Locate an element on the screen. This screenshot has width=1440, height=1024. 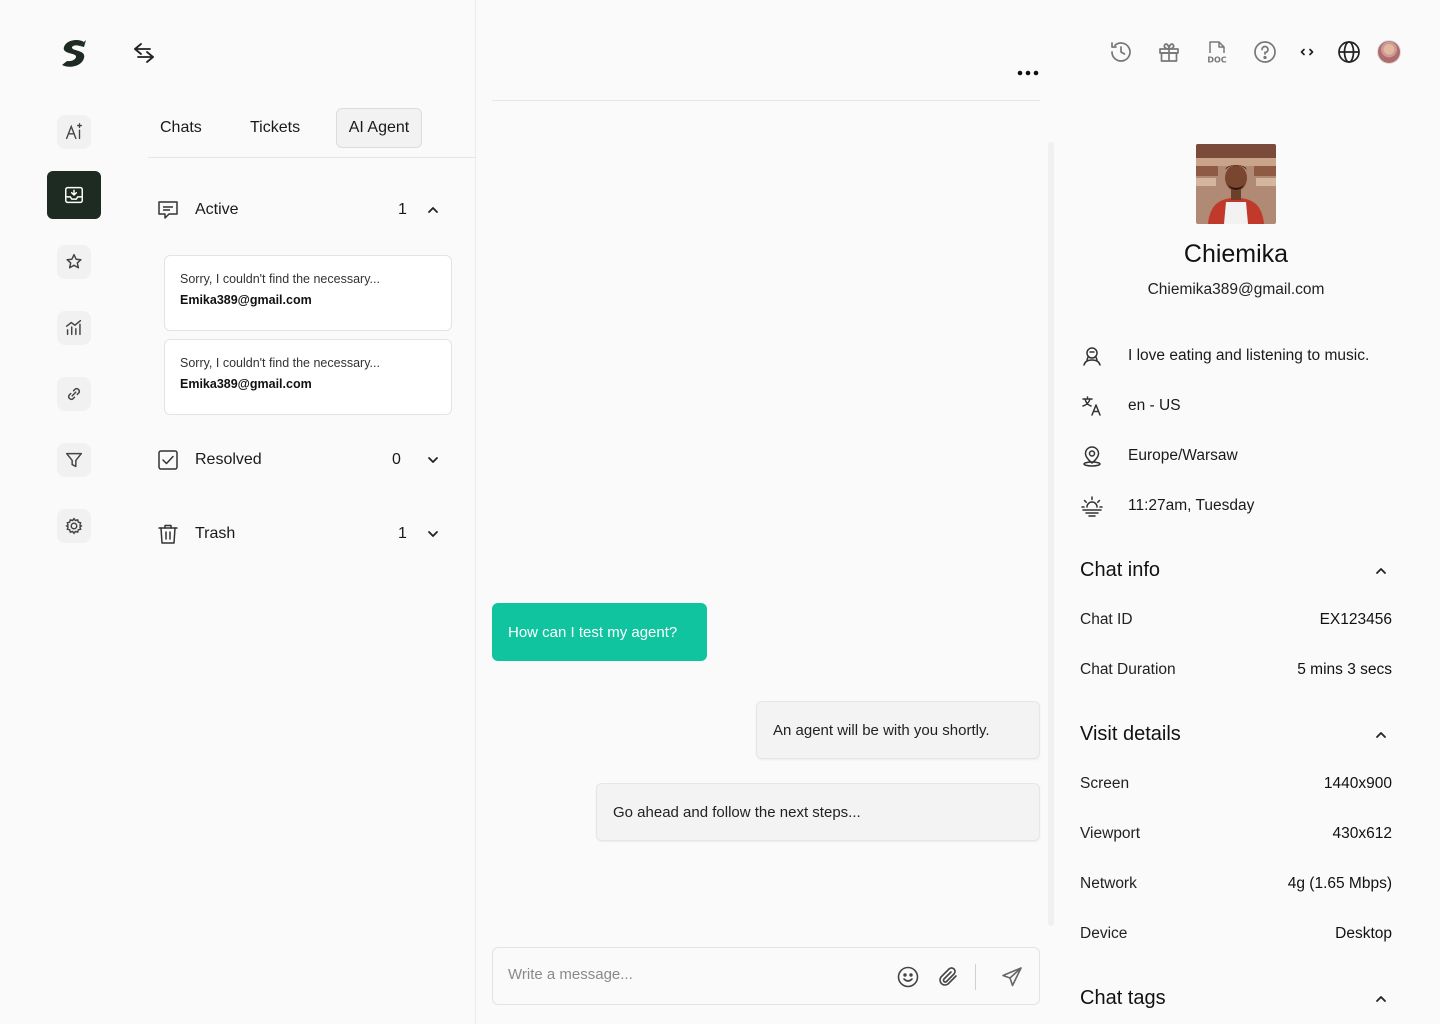
nav-settings is located at coordinates (74, 526).